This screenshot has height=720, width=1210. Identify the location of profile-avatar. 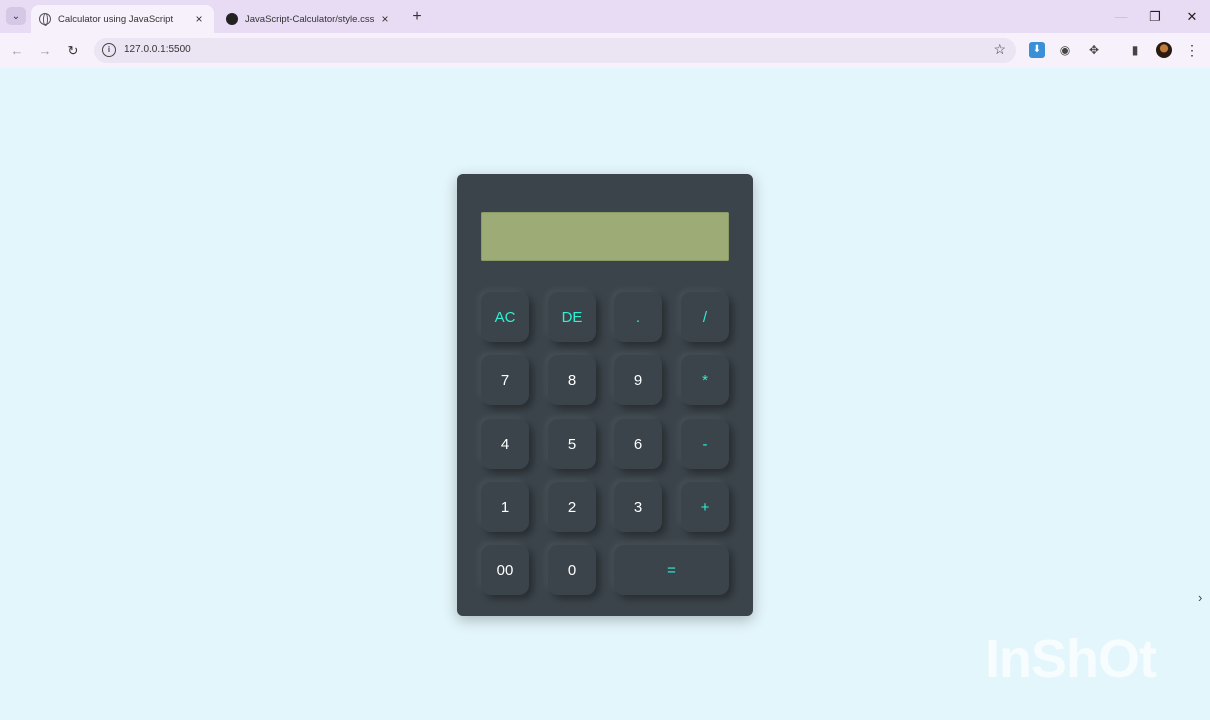
(1164, 50).